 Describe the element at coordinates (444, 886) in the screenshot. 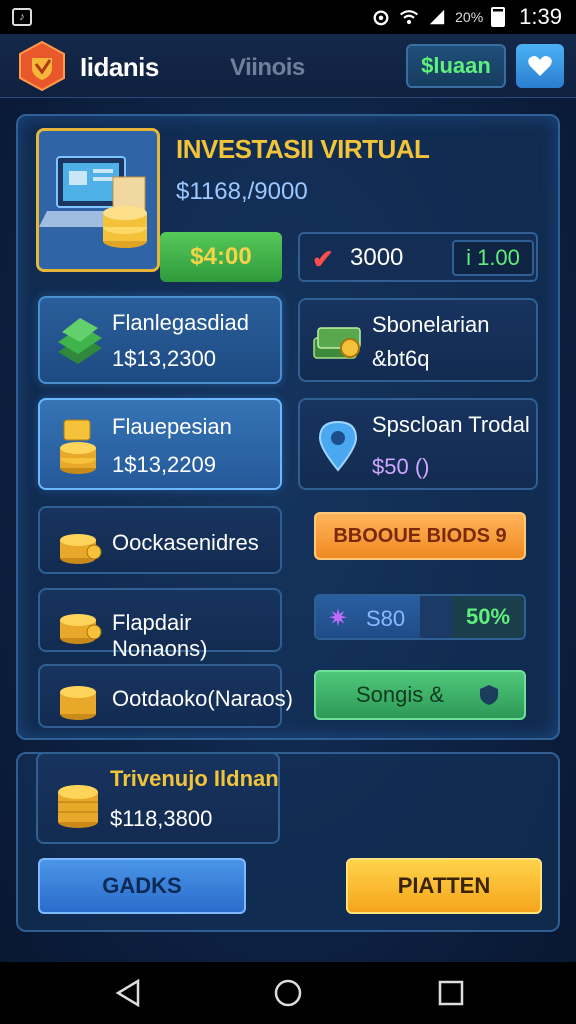

I see `right-action-button: PIATTEN` at that location.